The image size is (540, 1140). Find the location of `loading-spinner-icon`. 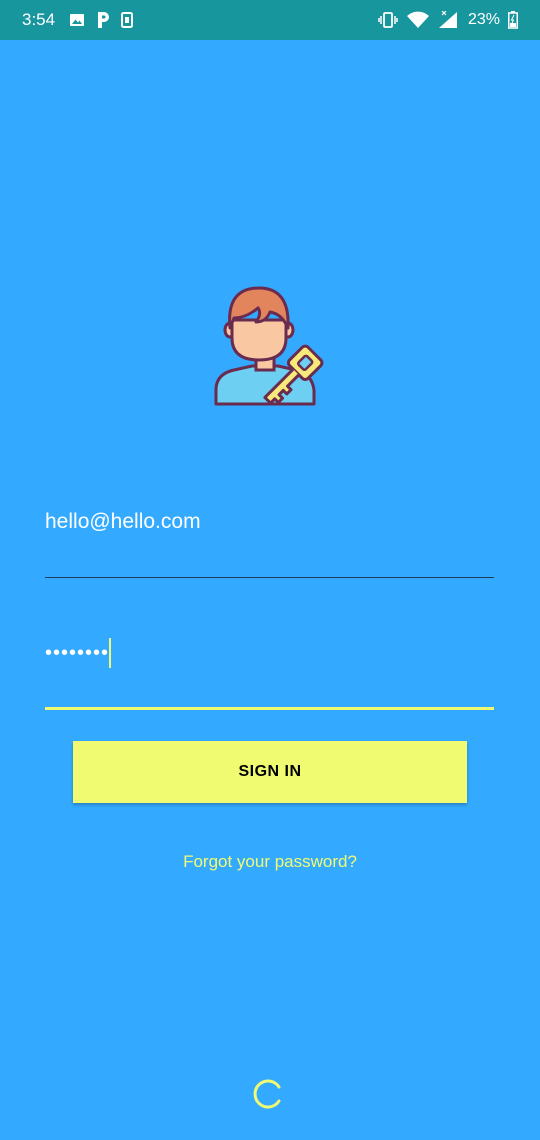

loading-spinner-icon is located at coordinates (267, 1094).